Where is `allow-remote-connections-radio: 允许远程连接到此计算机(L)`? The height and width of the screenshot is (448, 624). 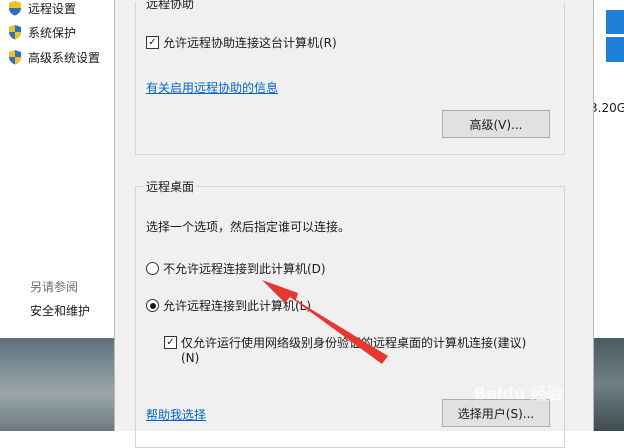 allow-remote-connections-radio: 允许远程连接到此计算机(L) is located at coordinates (228, 305).